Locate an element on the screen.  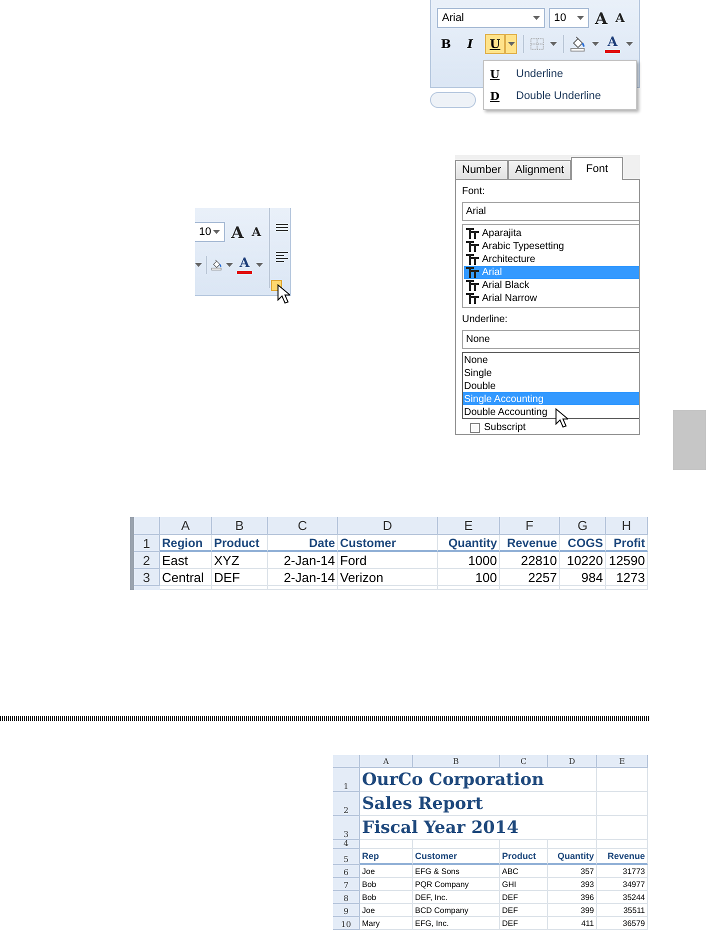
row-header: 7 is located at coordinates (346, 884).